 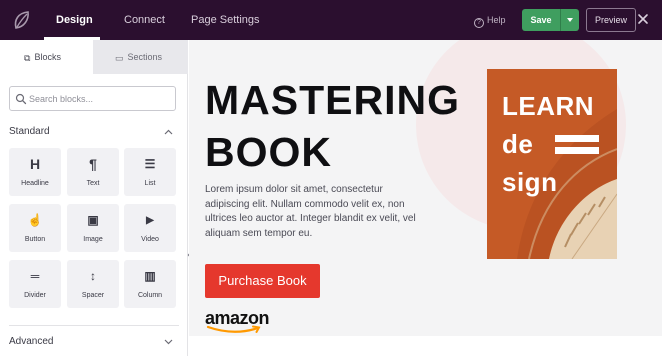 I want to click on pointer-hand-icon: ☝, so click(x=35, y=220).